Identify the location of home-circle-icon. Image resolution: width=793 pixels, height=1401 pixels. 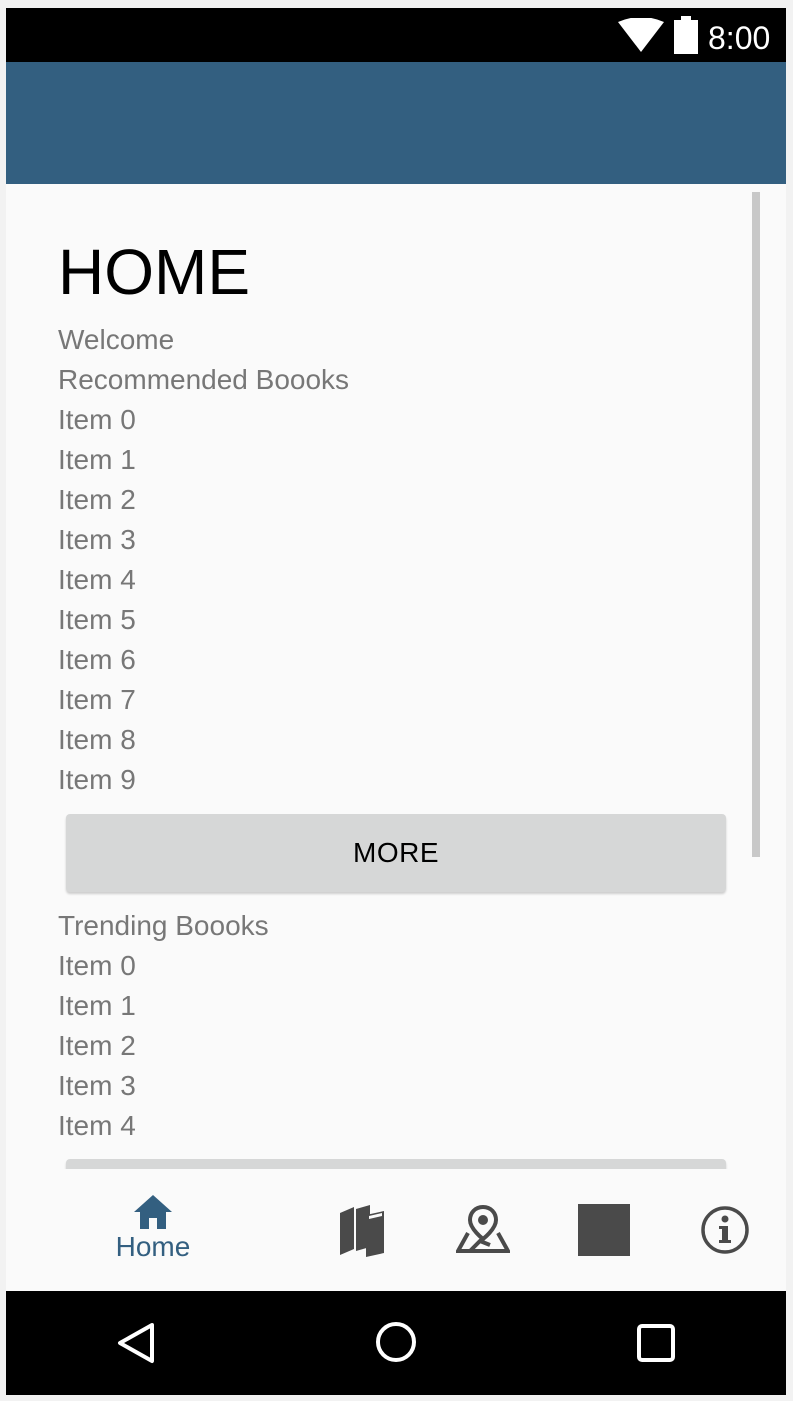
(396, 1342).